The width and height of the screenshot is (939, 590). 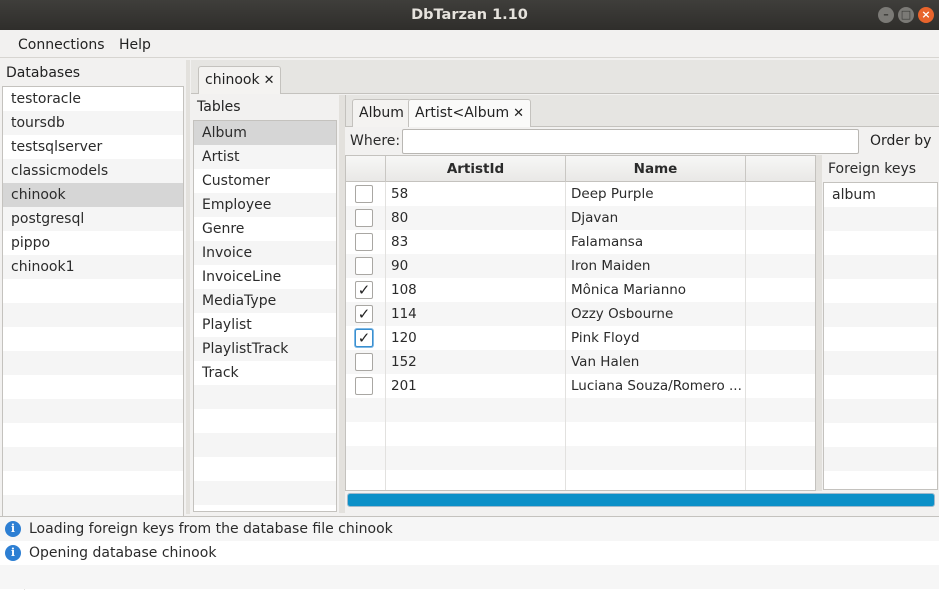 What do you see at coordinates (469, 113) in the screenshot?
I see `tab-artist-album: Artist<Album ✕` at bounding box center [469, 113].